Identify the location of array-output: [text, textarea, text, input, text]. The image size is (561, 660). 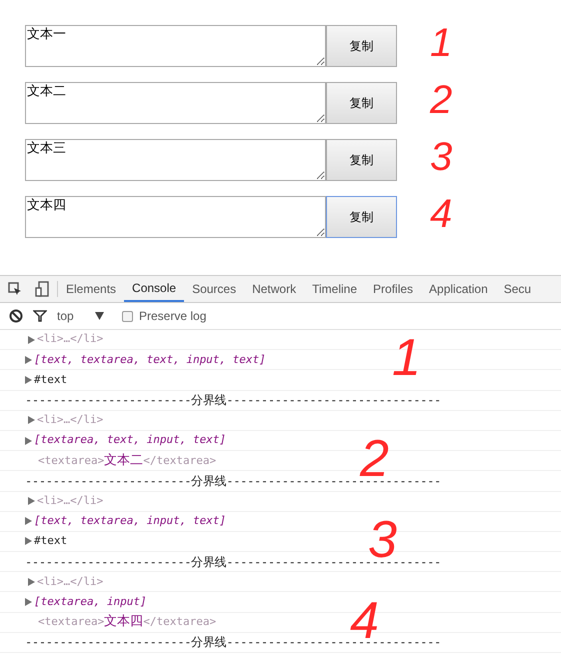
(150, 360).